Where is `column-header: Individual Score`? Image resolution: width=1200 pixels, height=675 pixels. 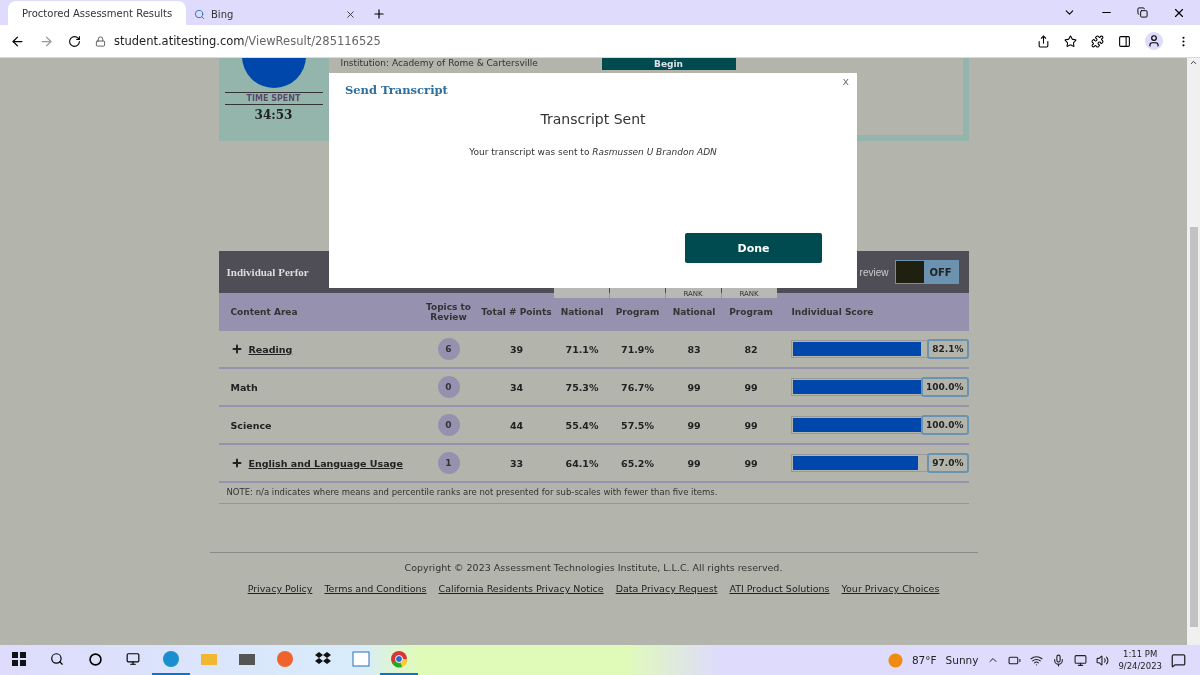 column-header: Individual Score is located at coordinates (832, 312).